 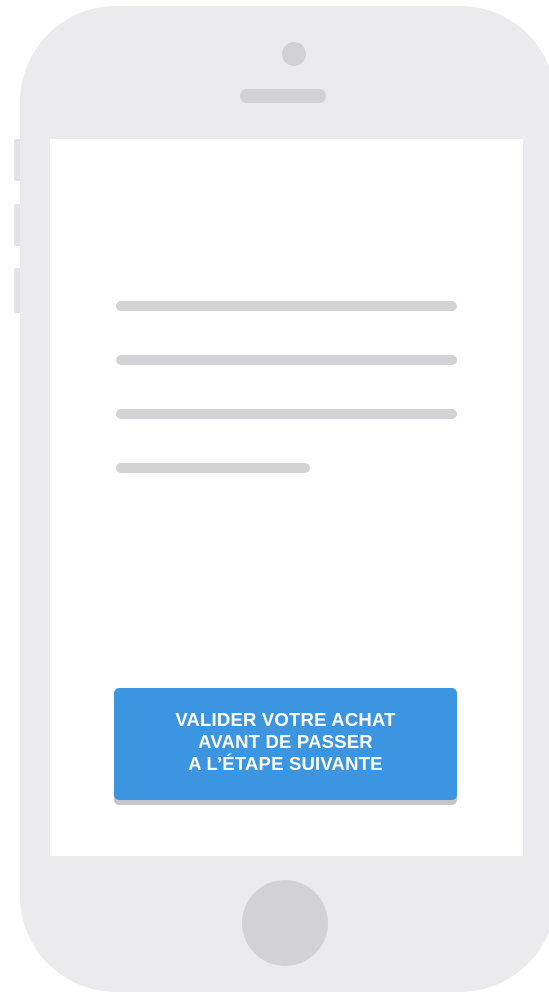 I want to click on validate-purchase-label-line-1: VALIDER VOTRE ACHAT, so click(x=285, y=719).